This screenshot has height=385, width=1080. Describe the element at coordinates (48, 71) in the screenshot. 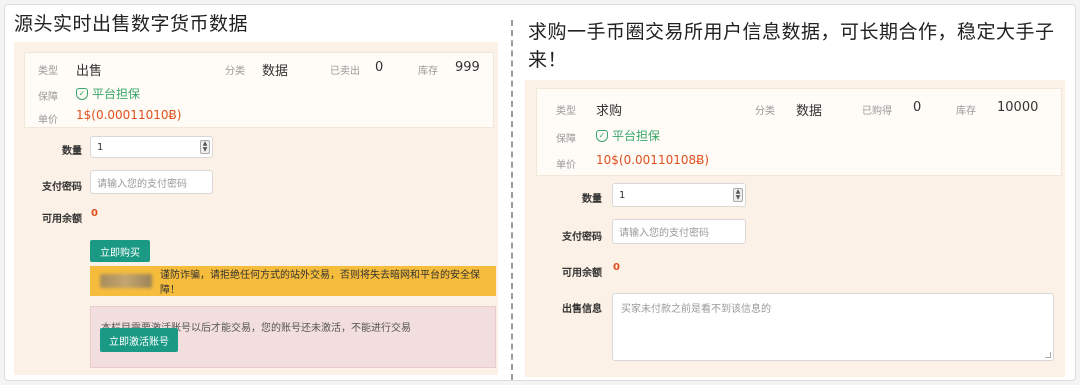

I see `type-label: 类型` at that location.